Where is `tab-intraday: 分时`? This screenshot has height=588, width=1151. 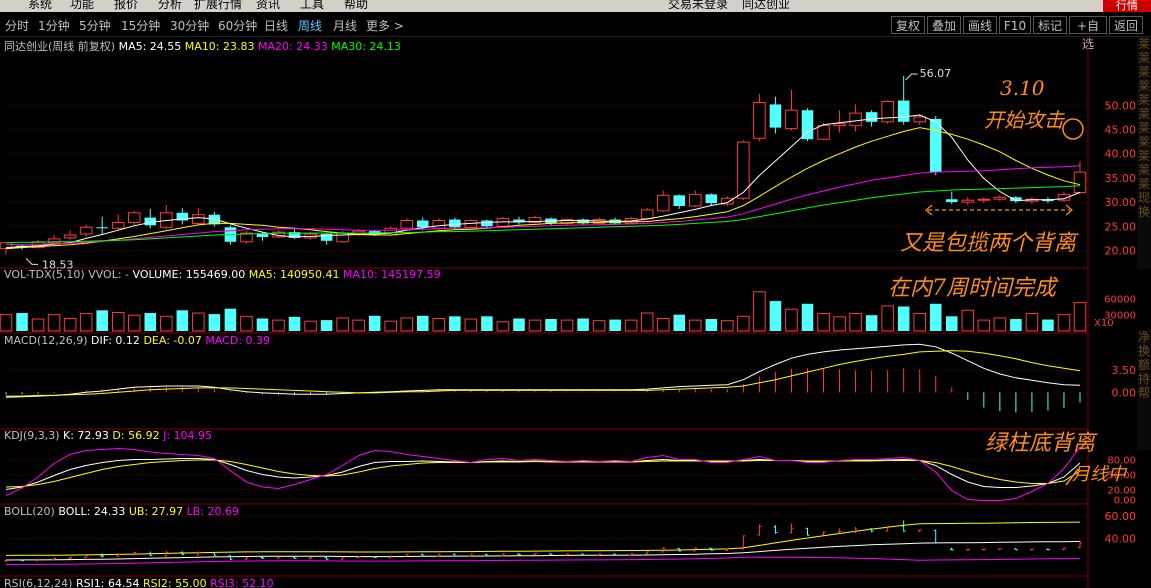
tab-intraday: 分时 is located at coordinates (17, 25).